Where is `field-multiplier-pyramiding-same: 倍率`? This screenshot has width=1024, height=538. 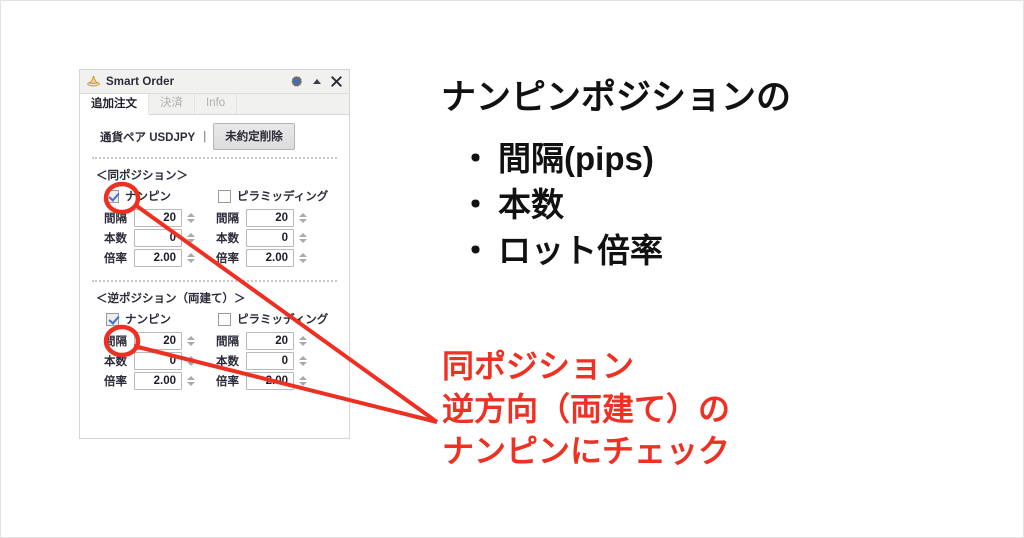 field-multiplier-pyramiding-same: 倍率 is located at coordinates (272, 258).